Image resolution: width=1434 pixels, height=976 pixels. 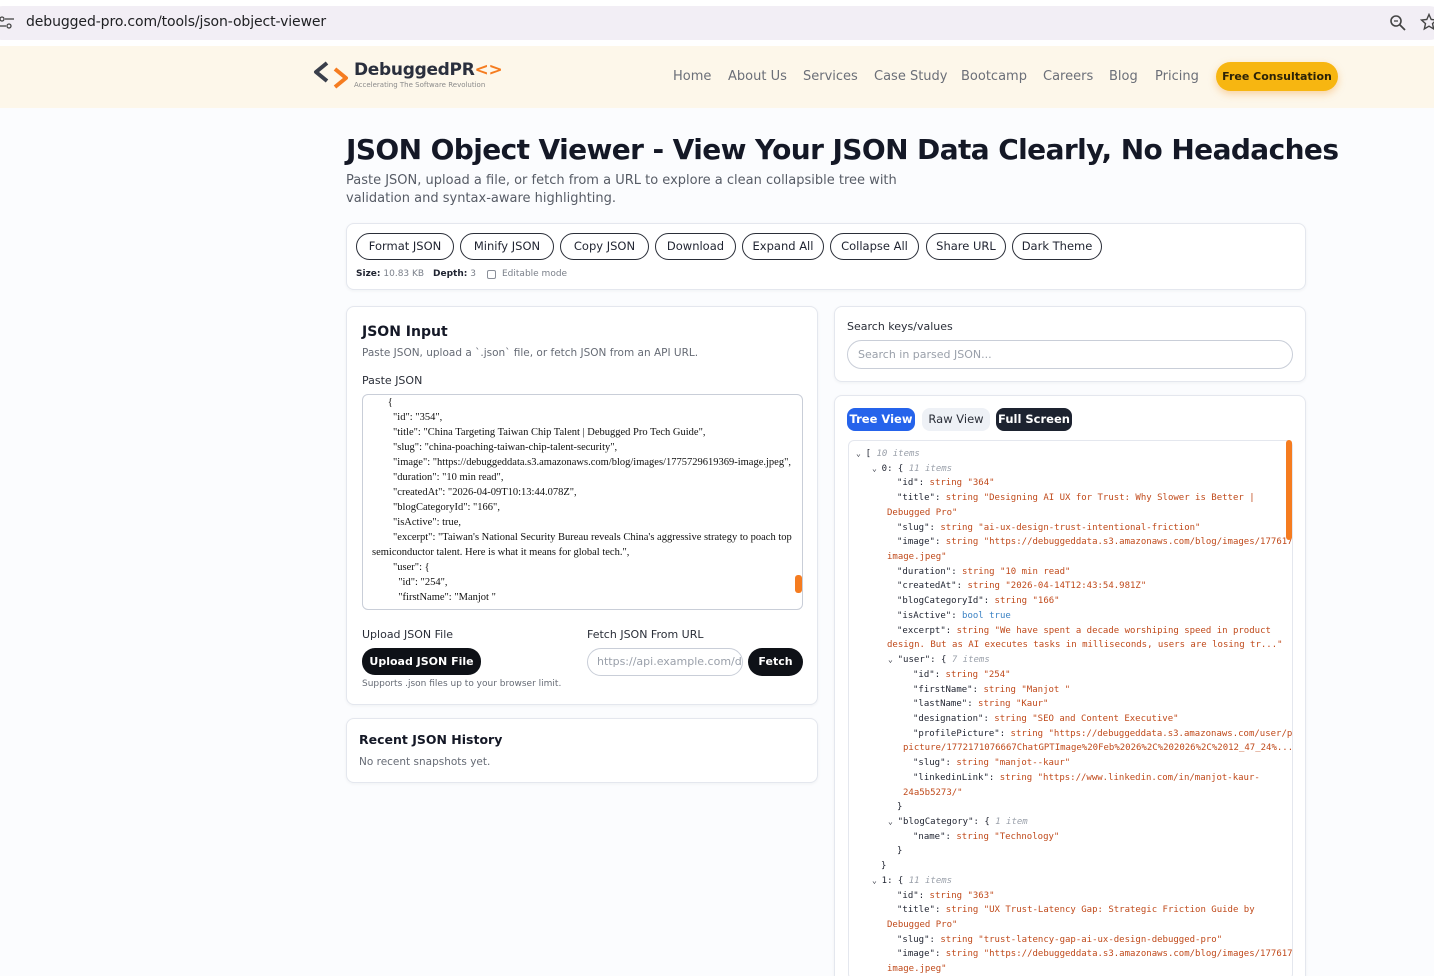 I want to click on free-consultation-button: Free Consultation, so click(x=1277, y=76).